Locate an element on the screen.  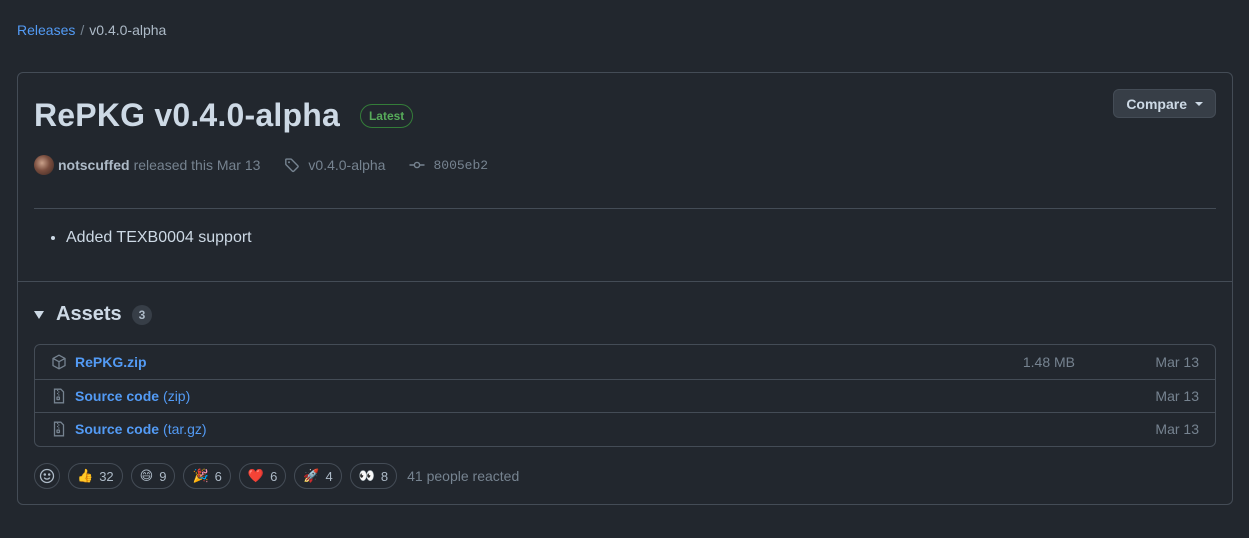
asset-row: Source code (zip) Mar 13 is located at coordinates (625, 395).